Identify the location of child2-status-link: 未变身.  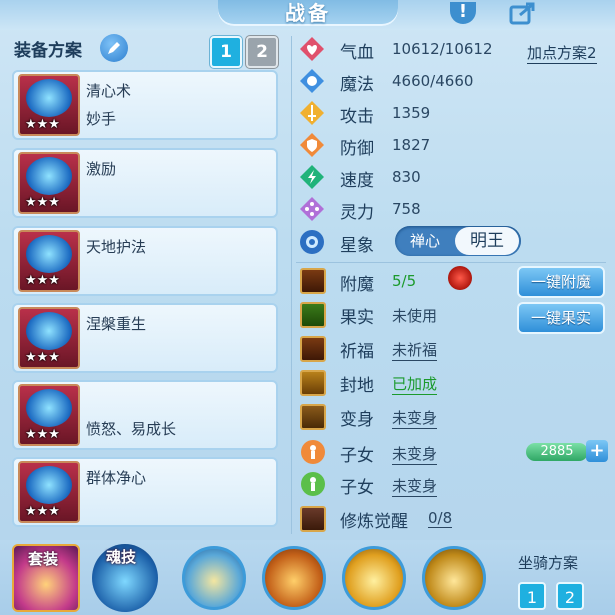
(415, 486).